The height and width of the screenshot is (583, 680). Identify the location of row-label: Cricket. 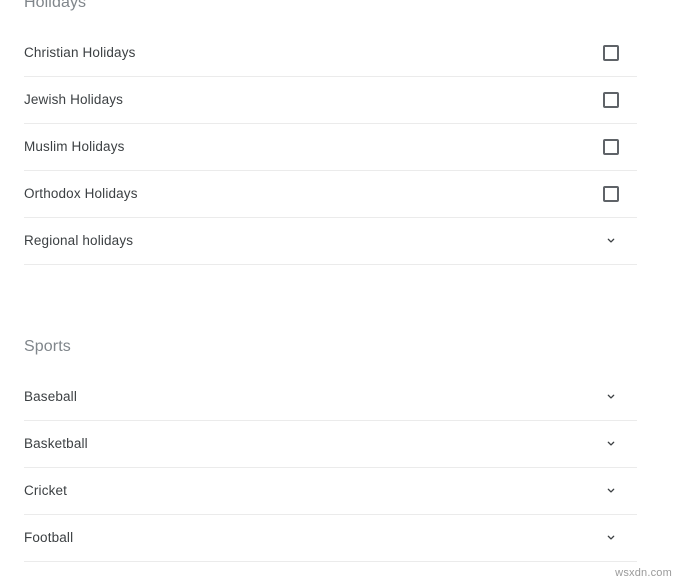
(46, 490).